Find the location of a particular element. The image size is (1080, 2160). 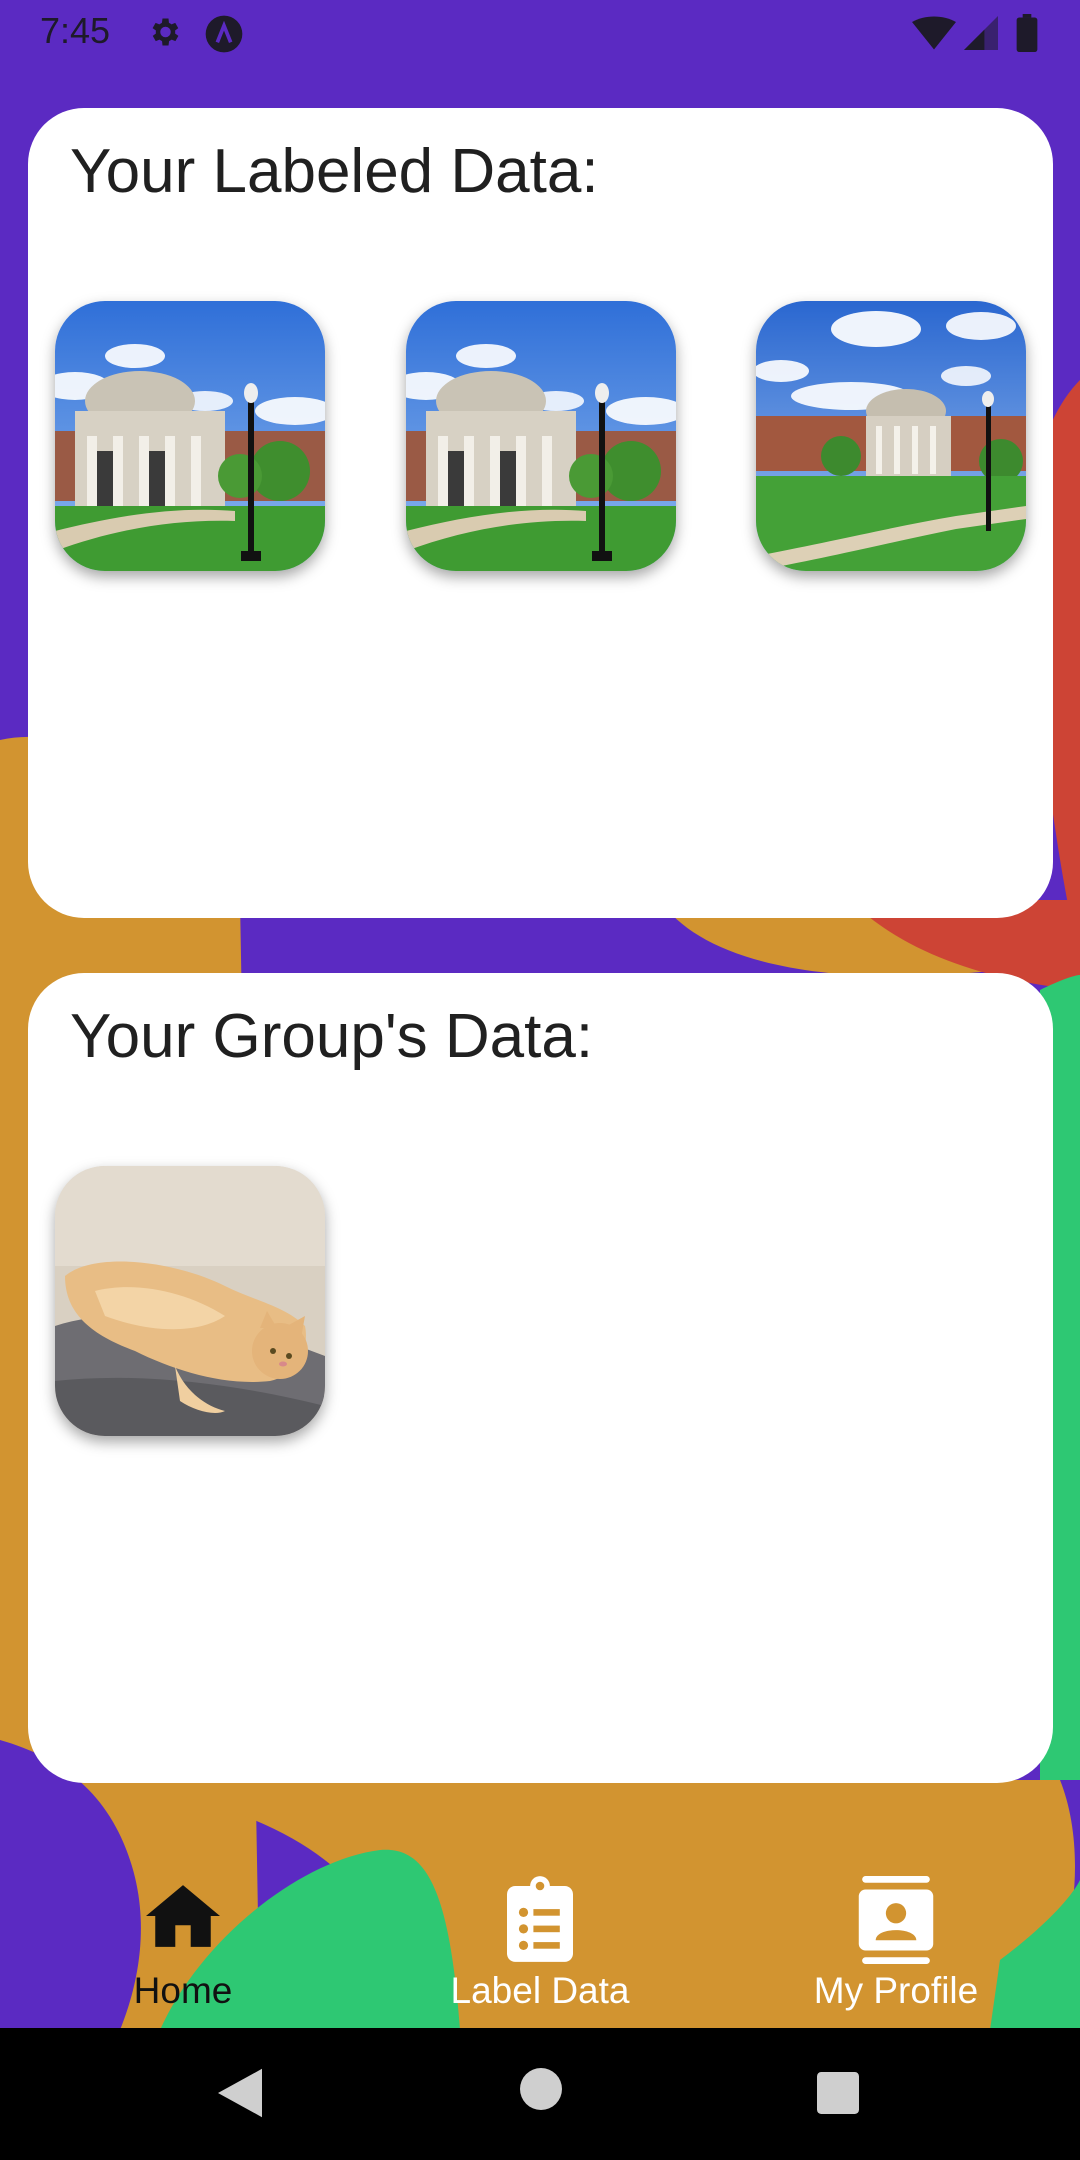

system-navigation-bar is located at coordinates (540, 2094).